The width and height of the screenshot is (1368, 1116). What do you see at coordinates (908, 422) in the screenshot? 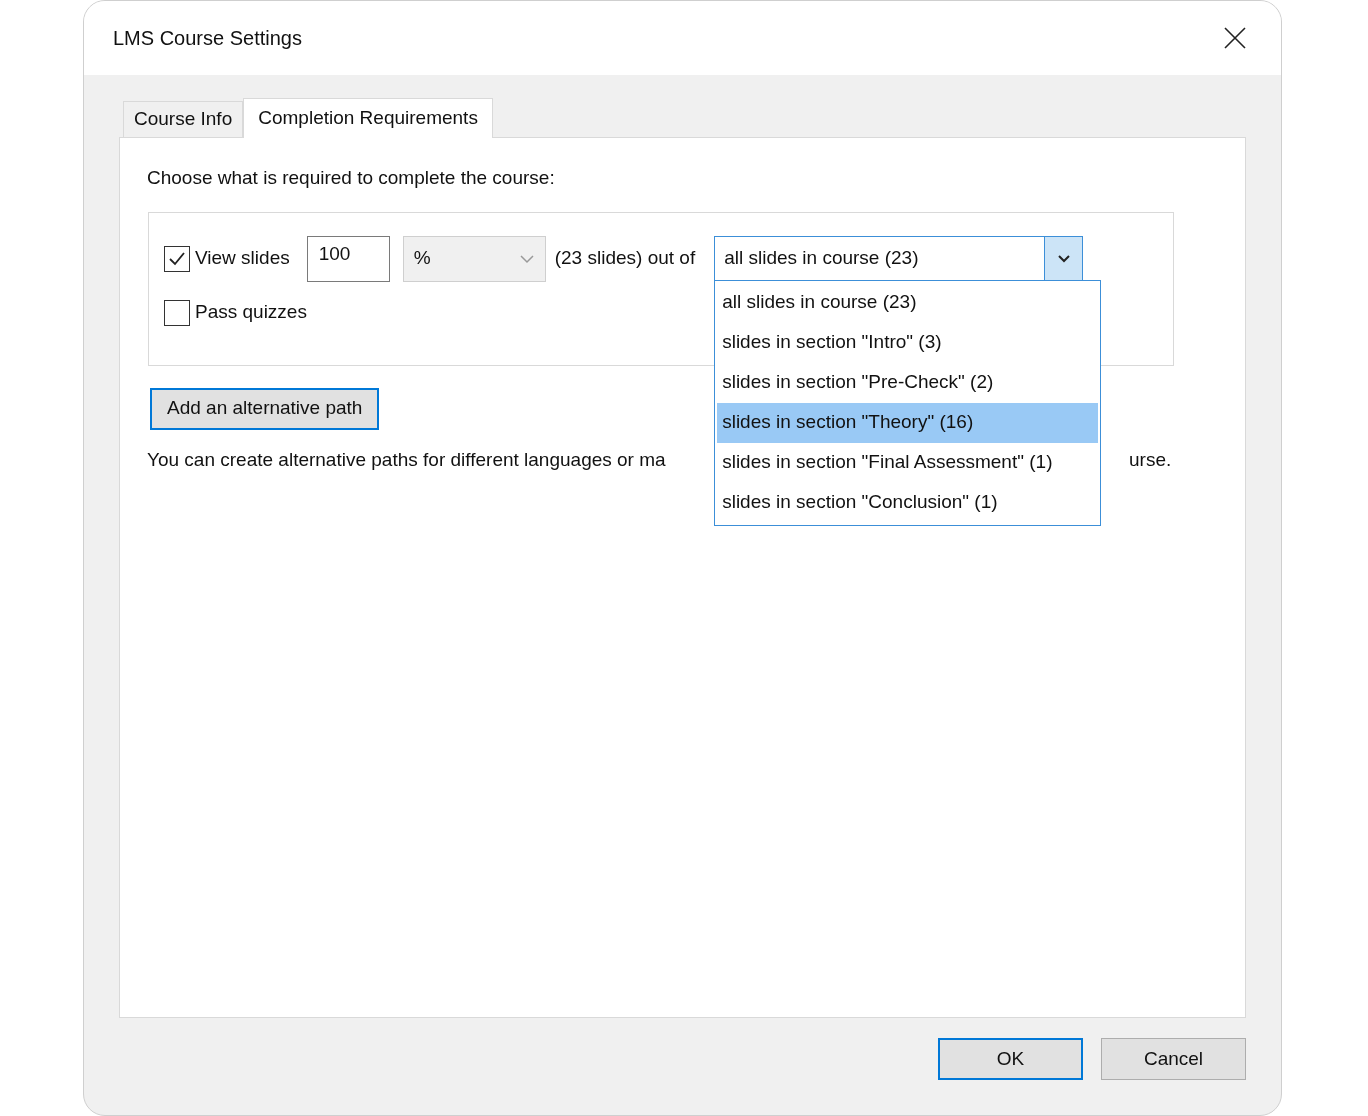
I see `dropdown-option: slides in section "Theory" (16)` at bounding box center [908, 422].